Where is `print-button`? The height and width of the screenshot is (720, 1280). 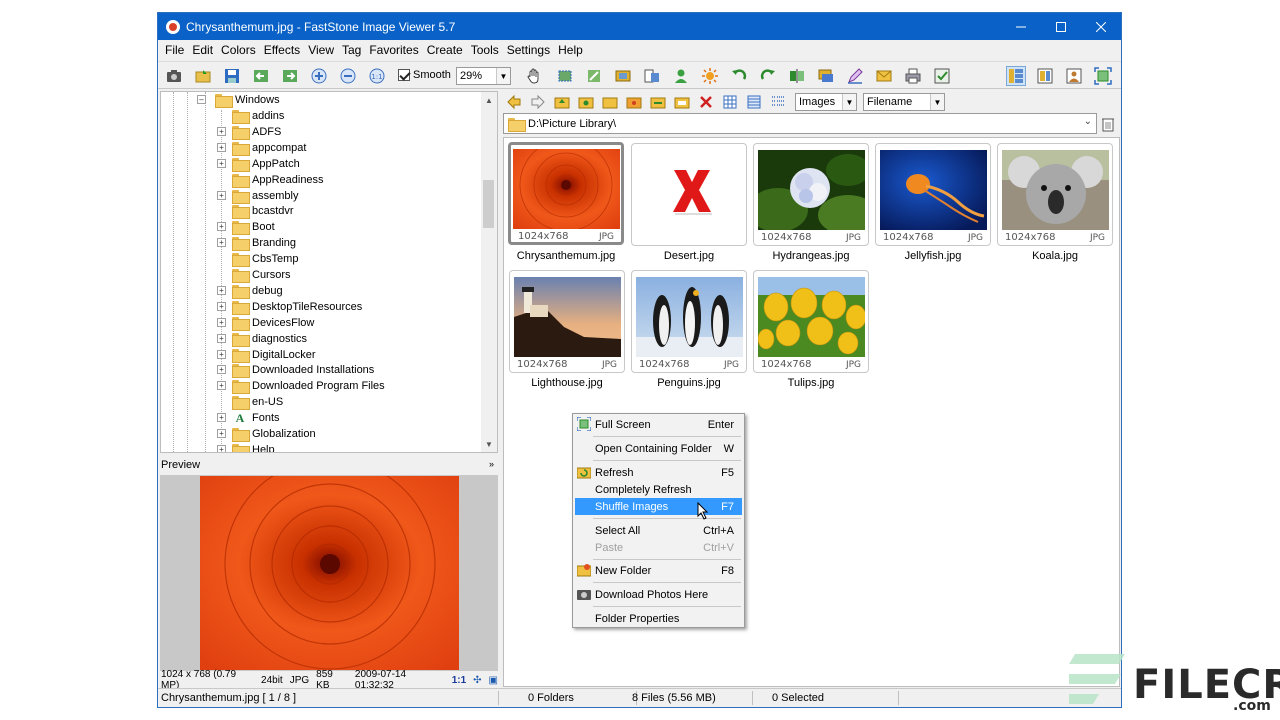 print-button is located at coordinates (913, 76).